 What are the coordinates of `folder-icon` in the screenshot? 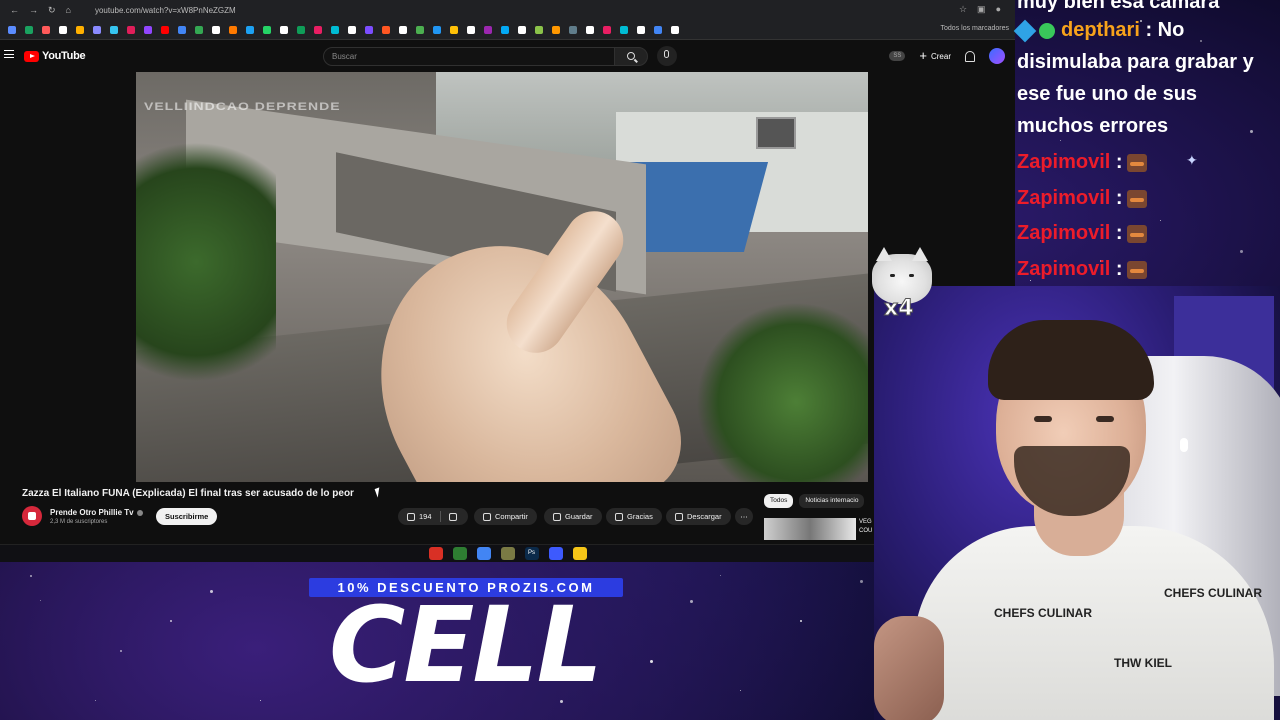 It's located at (579, 553).